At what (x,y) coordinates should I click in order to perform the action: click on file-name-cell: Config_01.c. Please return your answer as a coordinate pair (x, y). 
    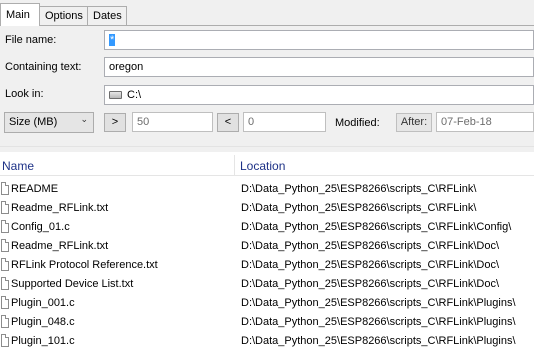
    Looking at the image, I should click on (40, 227).